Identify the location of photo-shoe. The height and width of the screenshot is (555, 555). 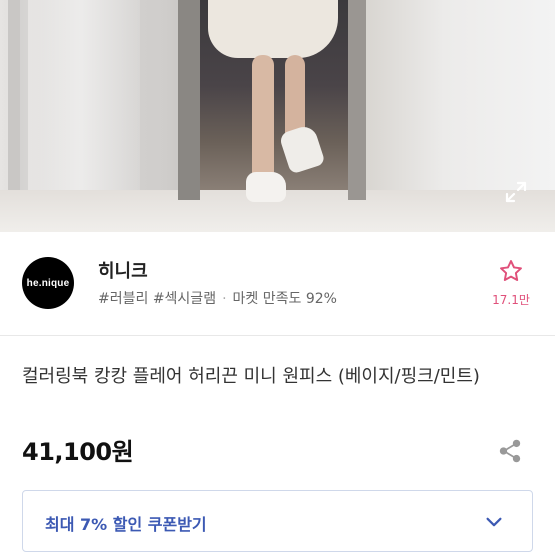
(266, 187).